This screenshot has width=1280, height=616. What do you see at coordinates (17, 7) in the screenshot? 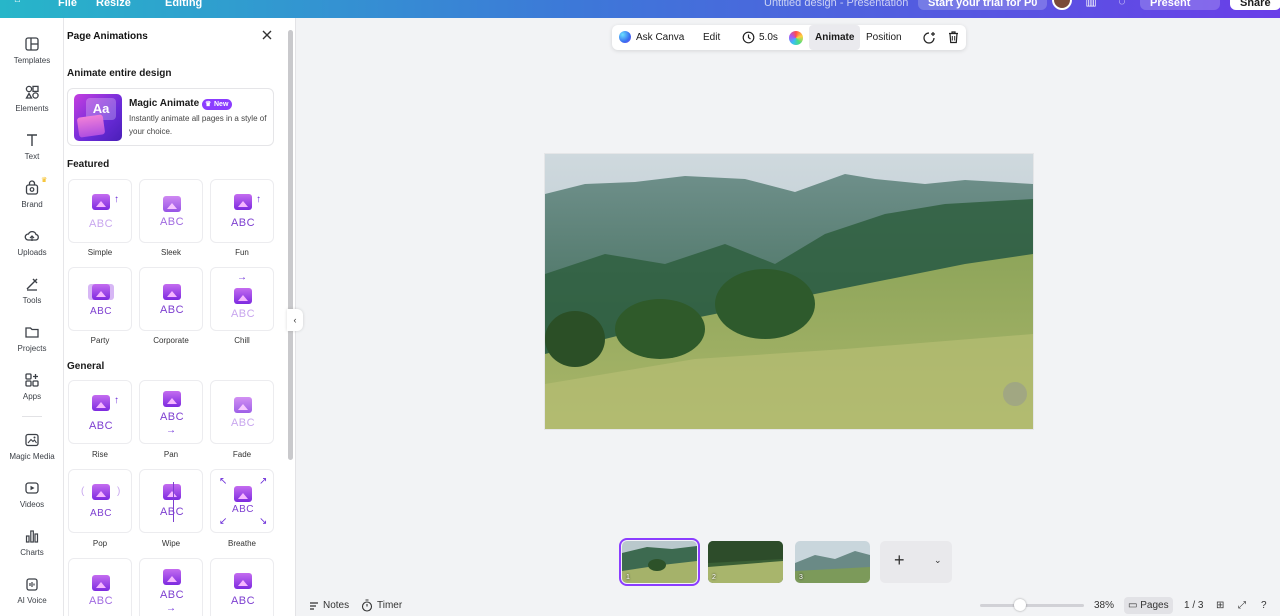
I see `home-icon: ⌂` at bounding box center [17, 7].